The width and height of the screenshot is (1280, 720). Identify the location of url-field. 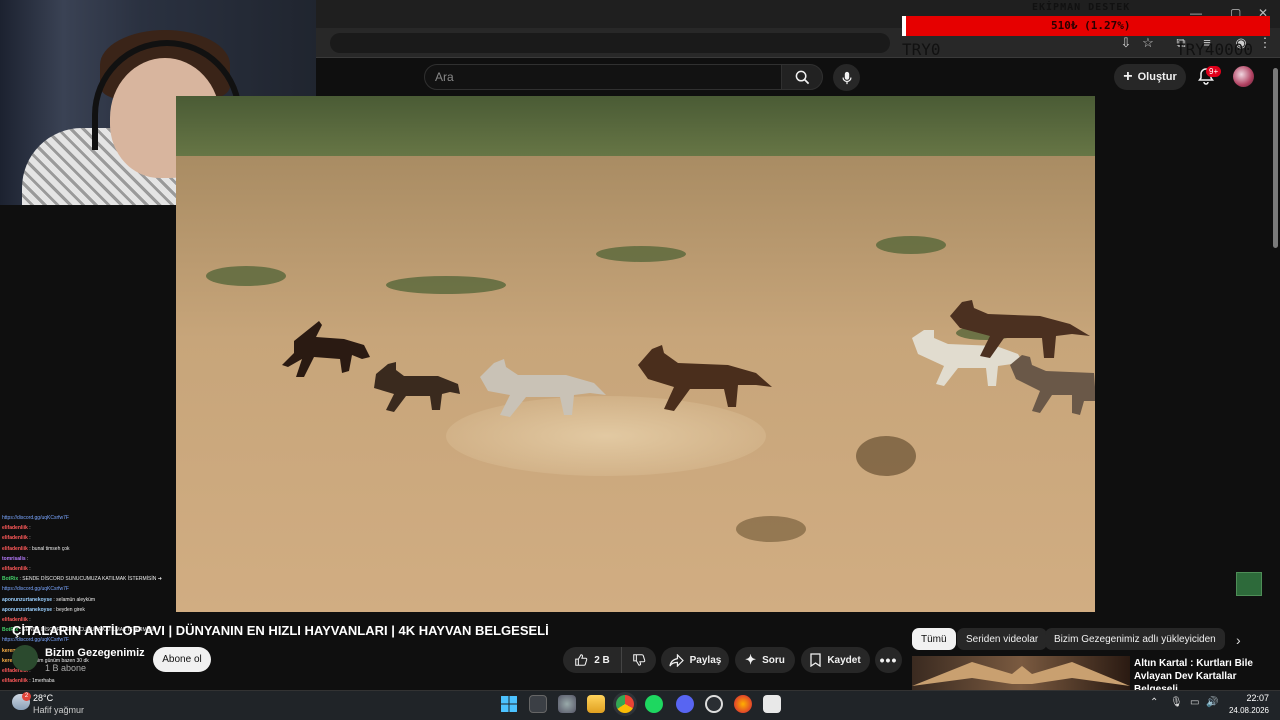
(610, 43).